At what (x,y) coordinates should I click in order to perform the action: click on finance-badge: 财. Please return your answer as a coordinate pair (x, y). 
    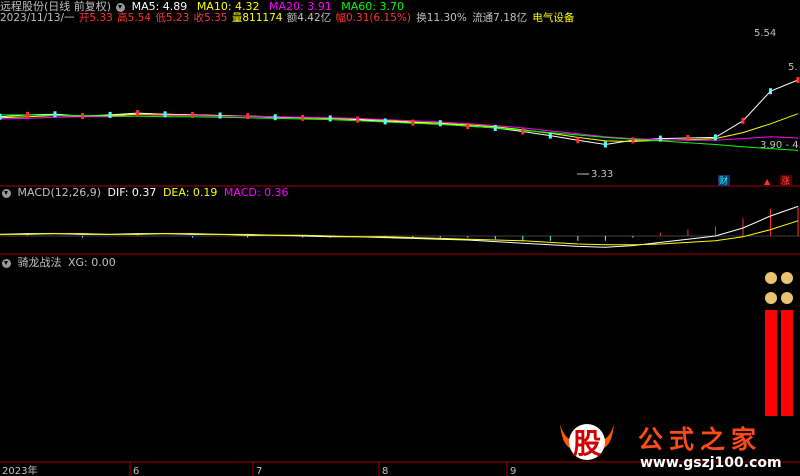
    Looking at the image, I should click on (723, 181).